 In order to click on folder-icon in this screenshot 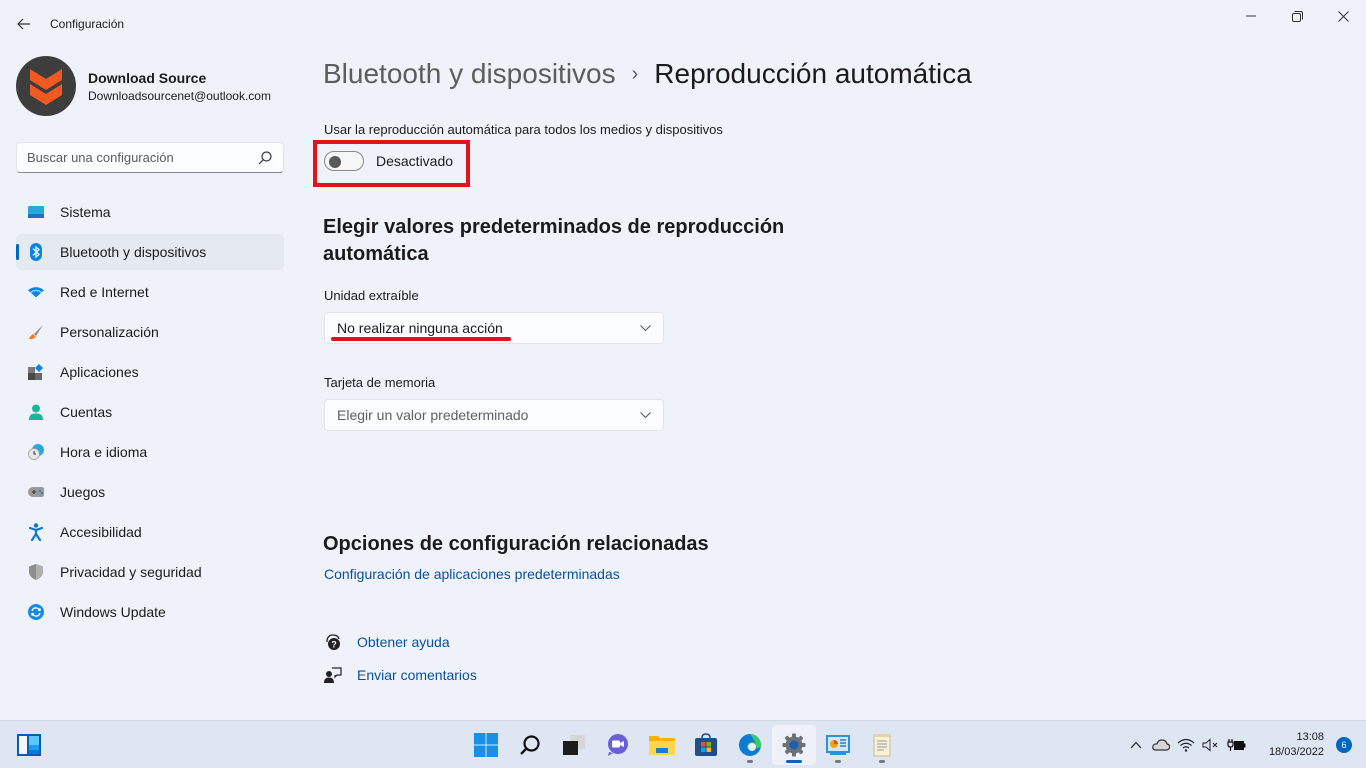, I will do `click(662, 745)`.